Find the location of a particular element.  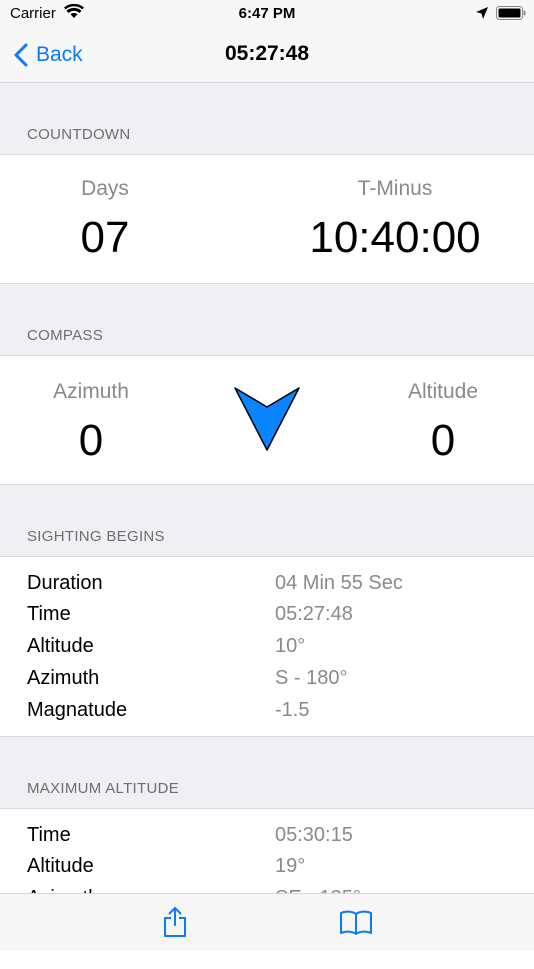

days-label: Days is located at coordinates (105, 188).